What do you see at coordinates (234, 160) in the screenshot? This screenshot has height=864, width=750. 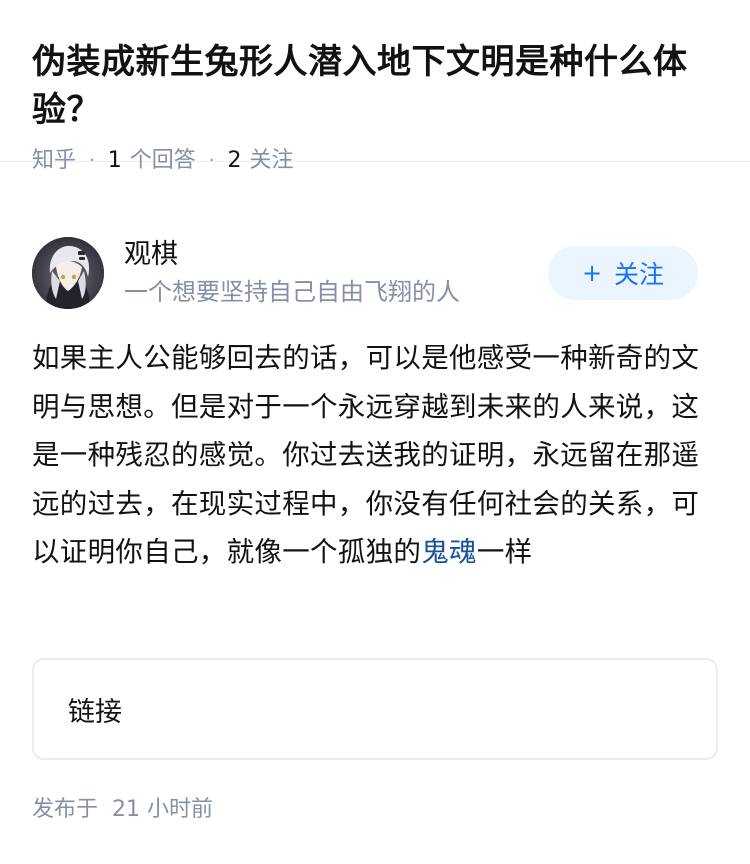 I see `follows-count: 2` at bounding box center [234, 160].